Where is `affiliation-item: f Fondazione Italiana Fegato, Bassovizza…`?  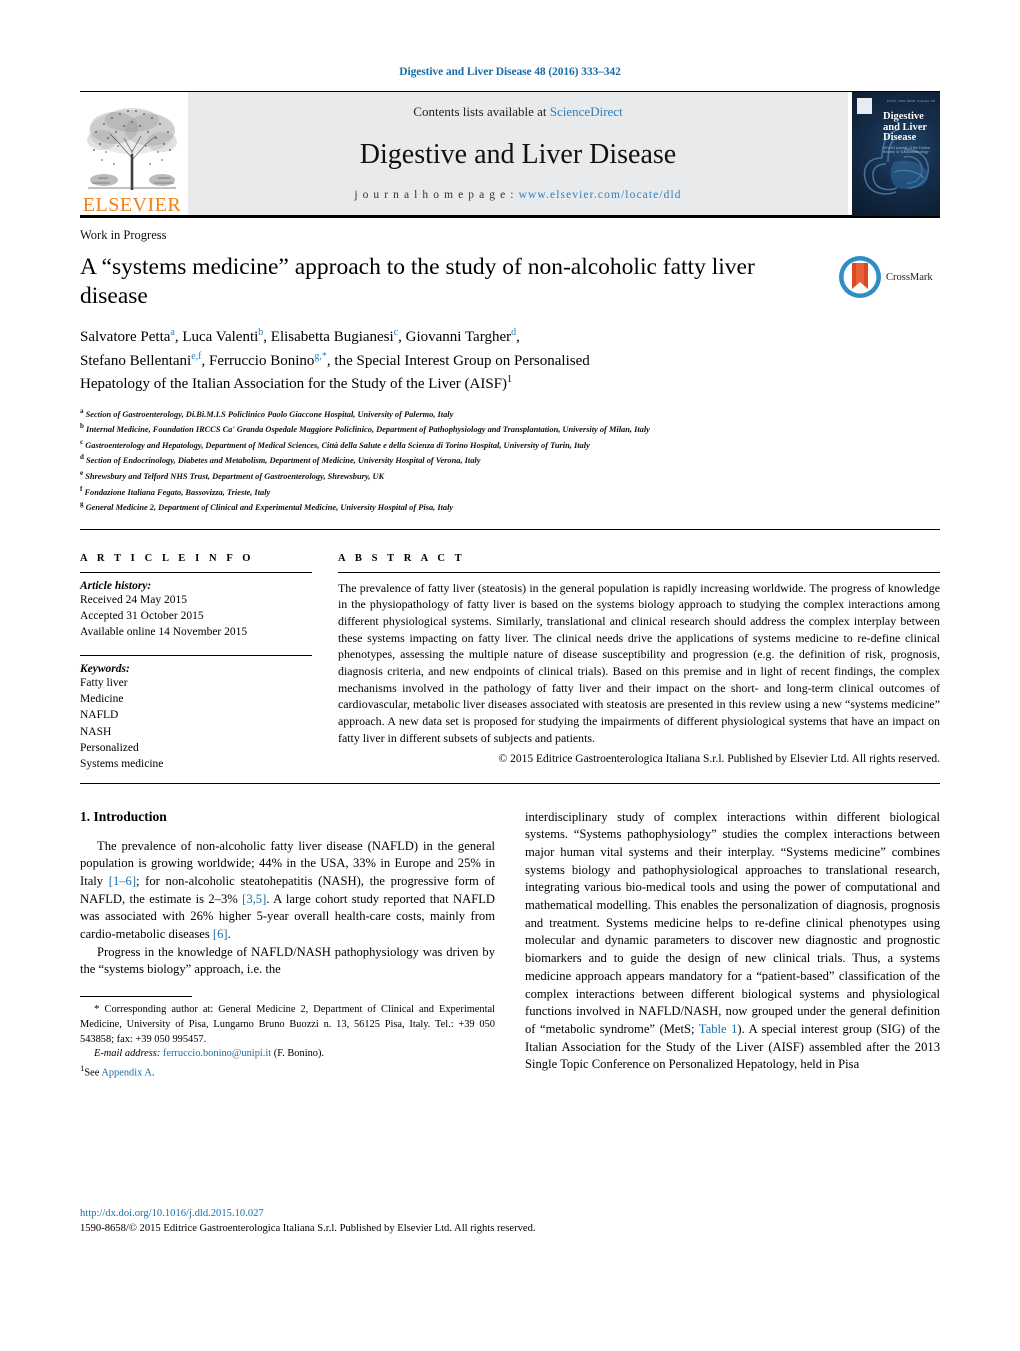
affiliation-item: f Fondazione Italiana Fegato, Bassovizza… is located at coordinates (510, 492).